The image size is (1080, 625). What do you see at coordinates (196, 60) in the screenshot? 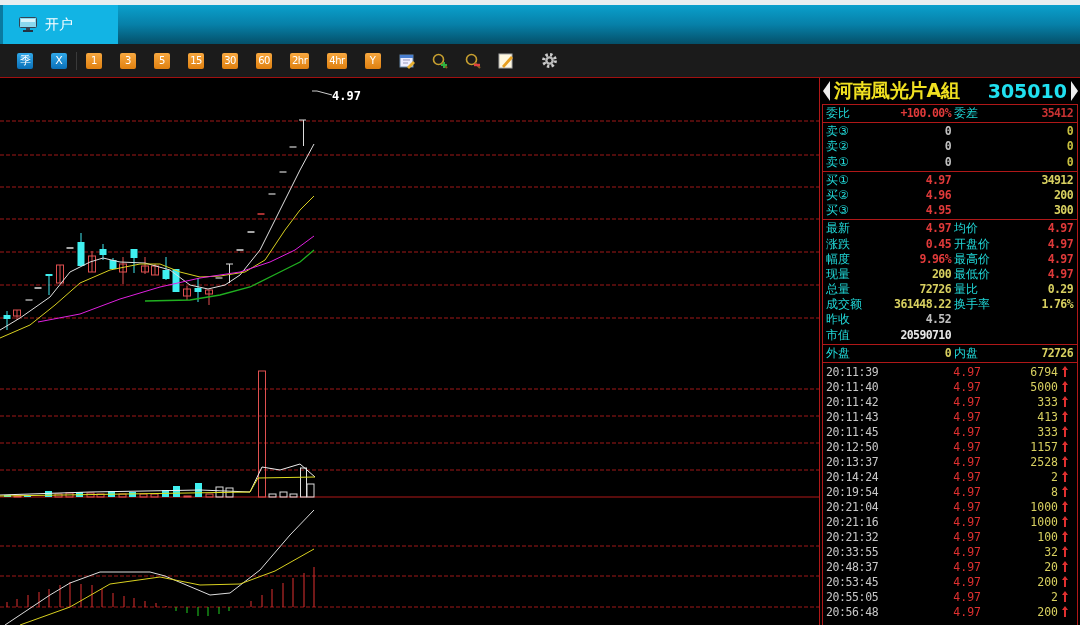
I see `period-button: 15` at bounding box center [196, 60].